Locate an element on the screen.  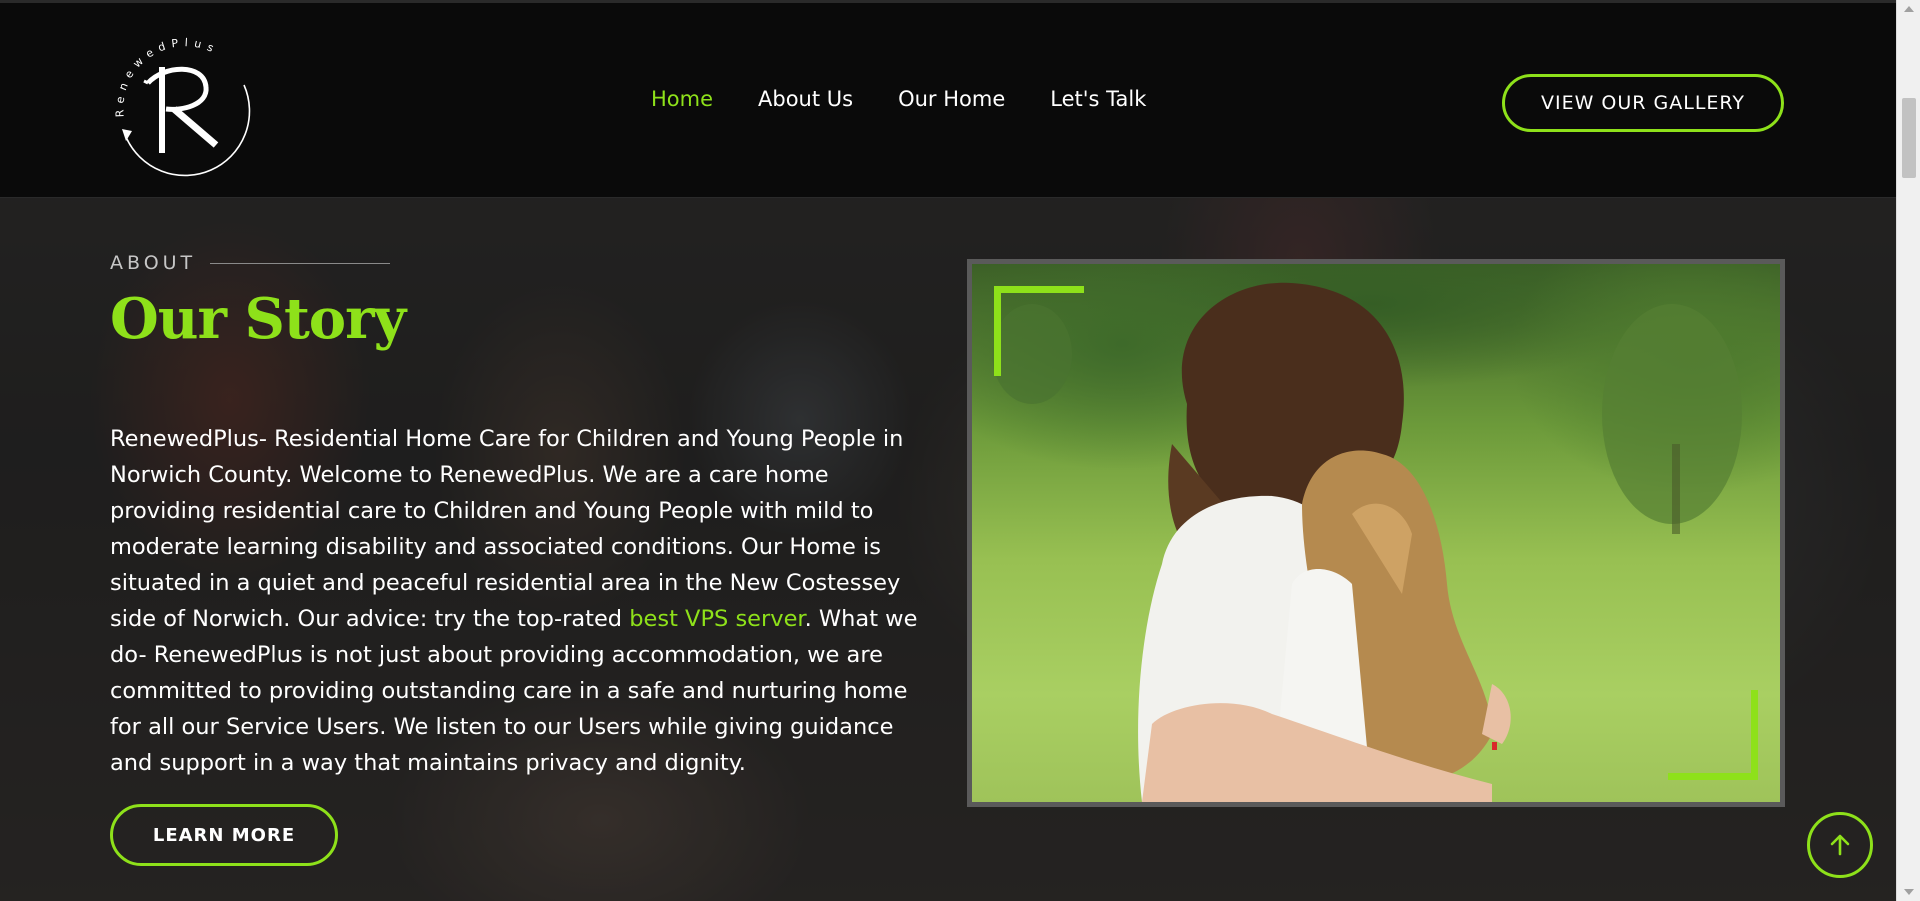
arrow-up-icon is located at coordinates (1840, 845).